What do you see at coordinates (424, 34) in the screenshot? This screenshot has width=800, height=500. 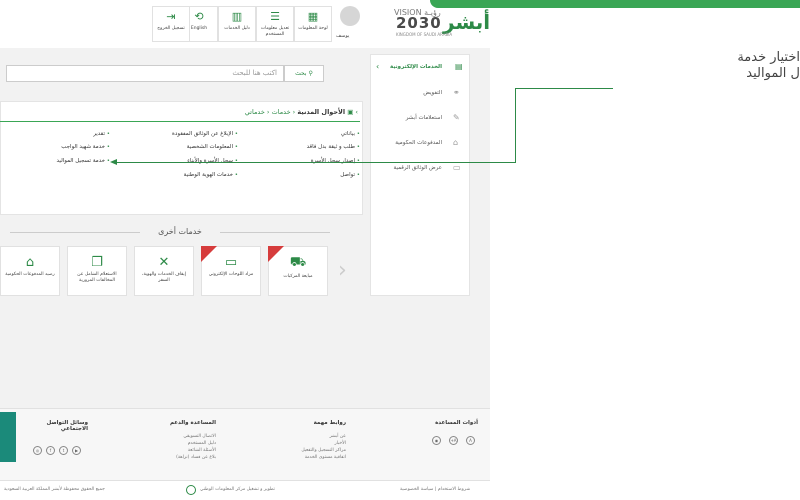 I see `kingdom-label: KINGDOM OF SAUDI ARABIA` at bounding box center [424, 34].